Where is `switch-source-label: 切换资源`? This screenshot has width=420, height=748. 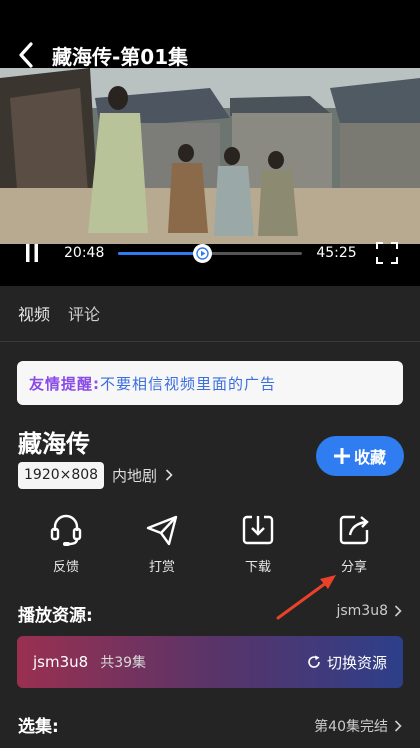
switch-source-label: 切换资源 is located at coordinates (356, 662).